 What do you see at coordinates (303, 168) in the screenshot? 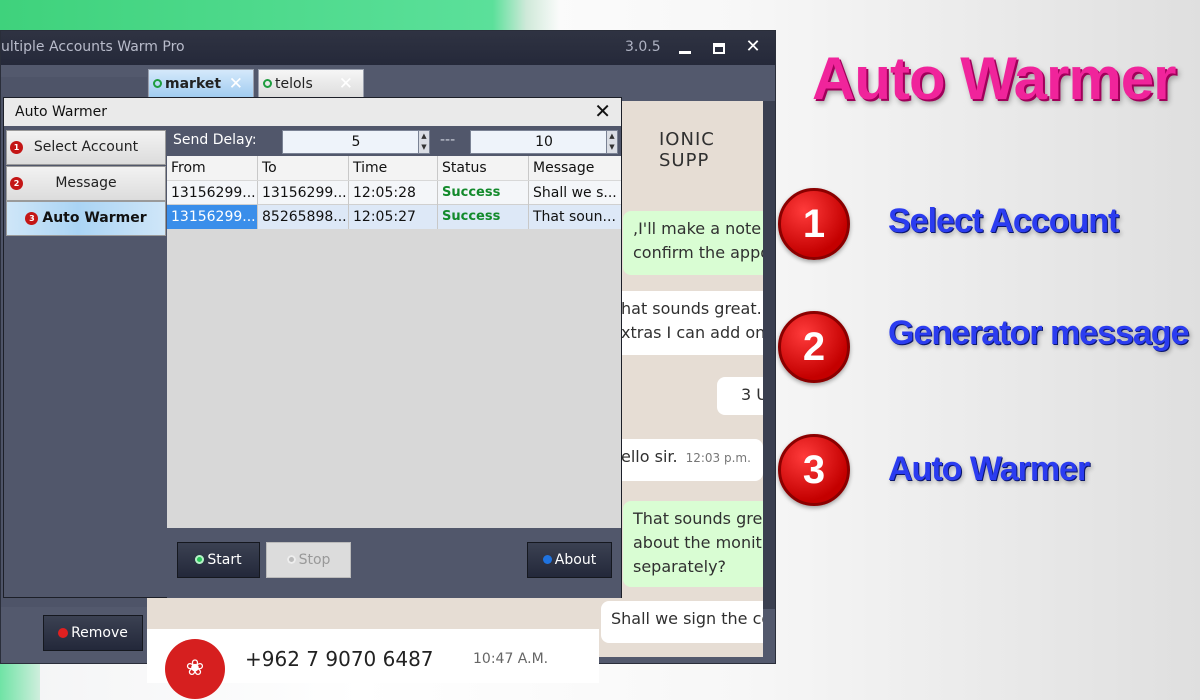
I see `column-header-to: To` at bounding box center [303, 168].